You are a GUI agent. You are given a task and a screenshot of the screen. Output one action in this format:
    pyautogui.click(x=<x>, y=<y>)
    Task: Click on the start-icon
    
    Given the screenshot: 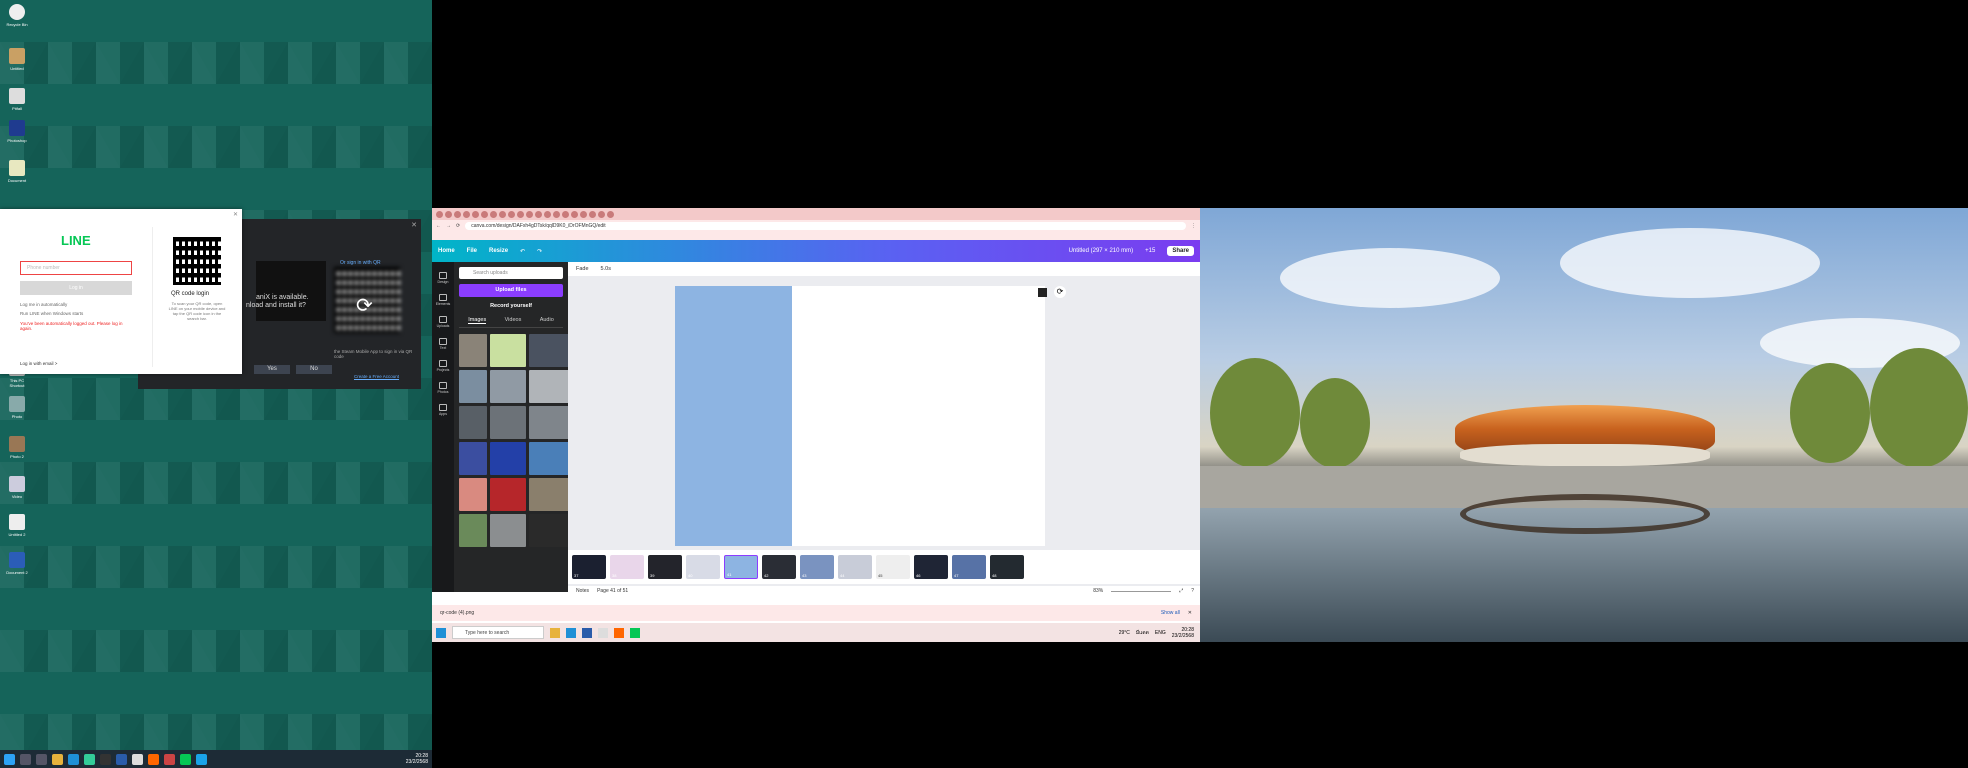 What is the action you would take?
    pyautogui.click(x=9, y=759)
    